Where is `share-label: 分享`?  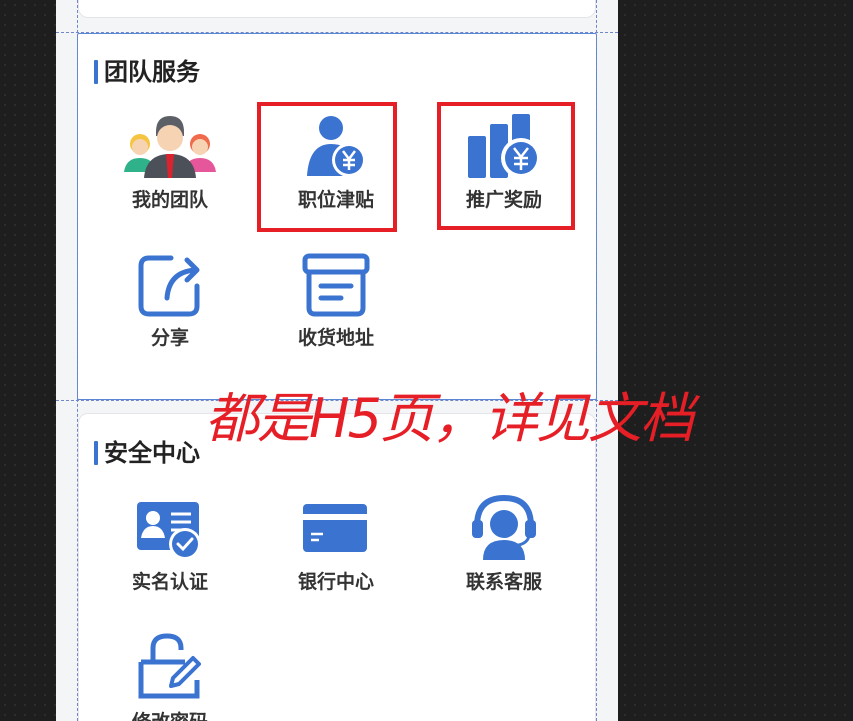
share-label: 分享 is located at coordinates (169, 338).